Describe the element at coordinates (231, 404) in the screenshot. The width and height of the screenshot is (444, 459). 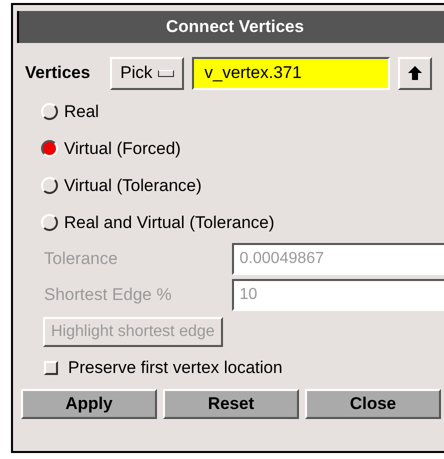
I see `dialog-button: Reset` at that location.